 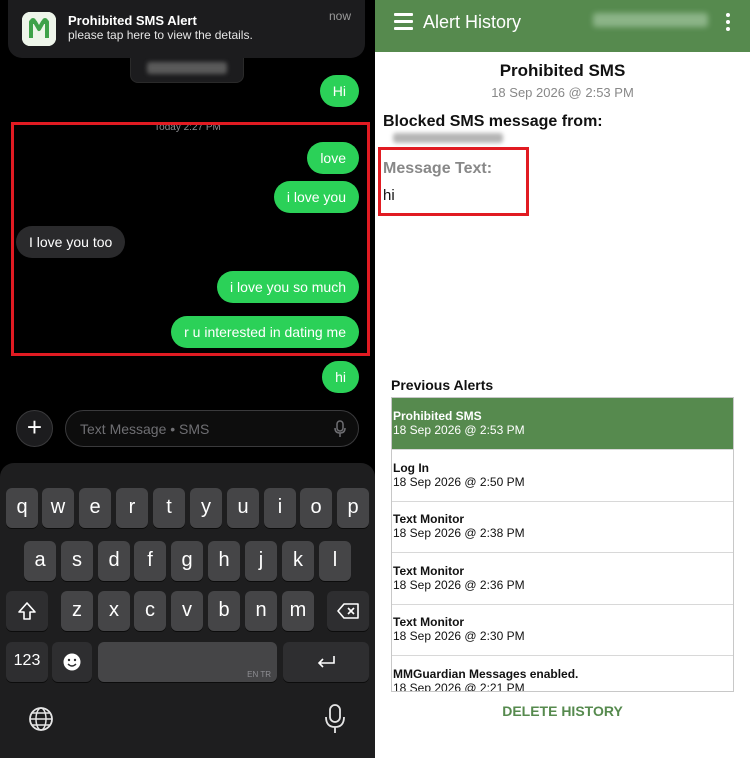 What do you see at coordinates (437, 416) in the screenshot?
I see `alert-item-title: Prohibited SMS` at bounding box center [437, 416].